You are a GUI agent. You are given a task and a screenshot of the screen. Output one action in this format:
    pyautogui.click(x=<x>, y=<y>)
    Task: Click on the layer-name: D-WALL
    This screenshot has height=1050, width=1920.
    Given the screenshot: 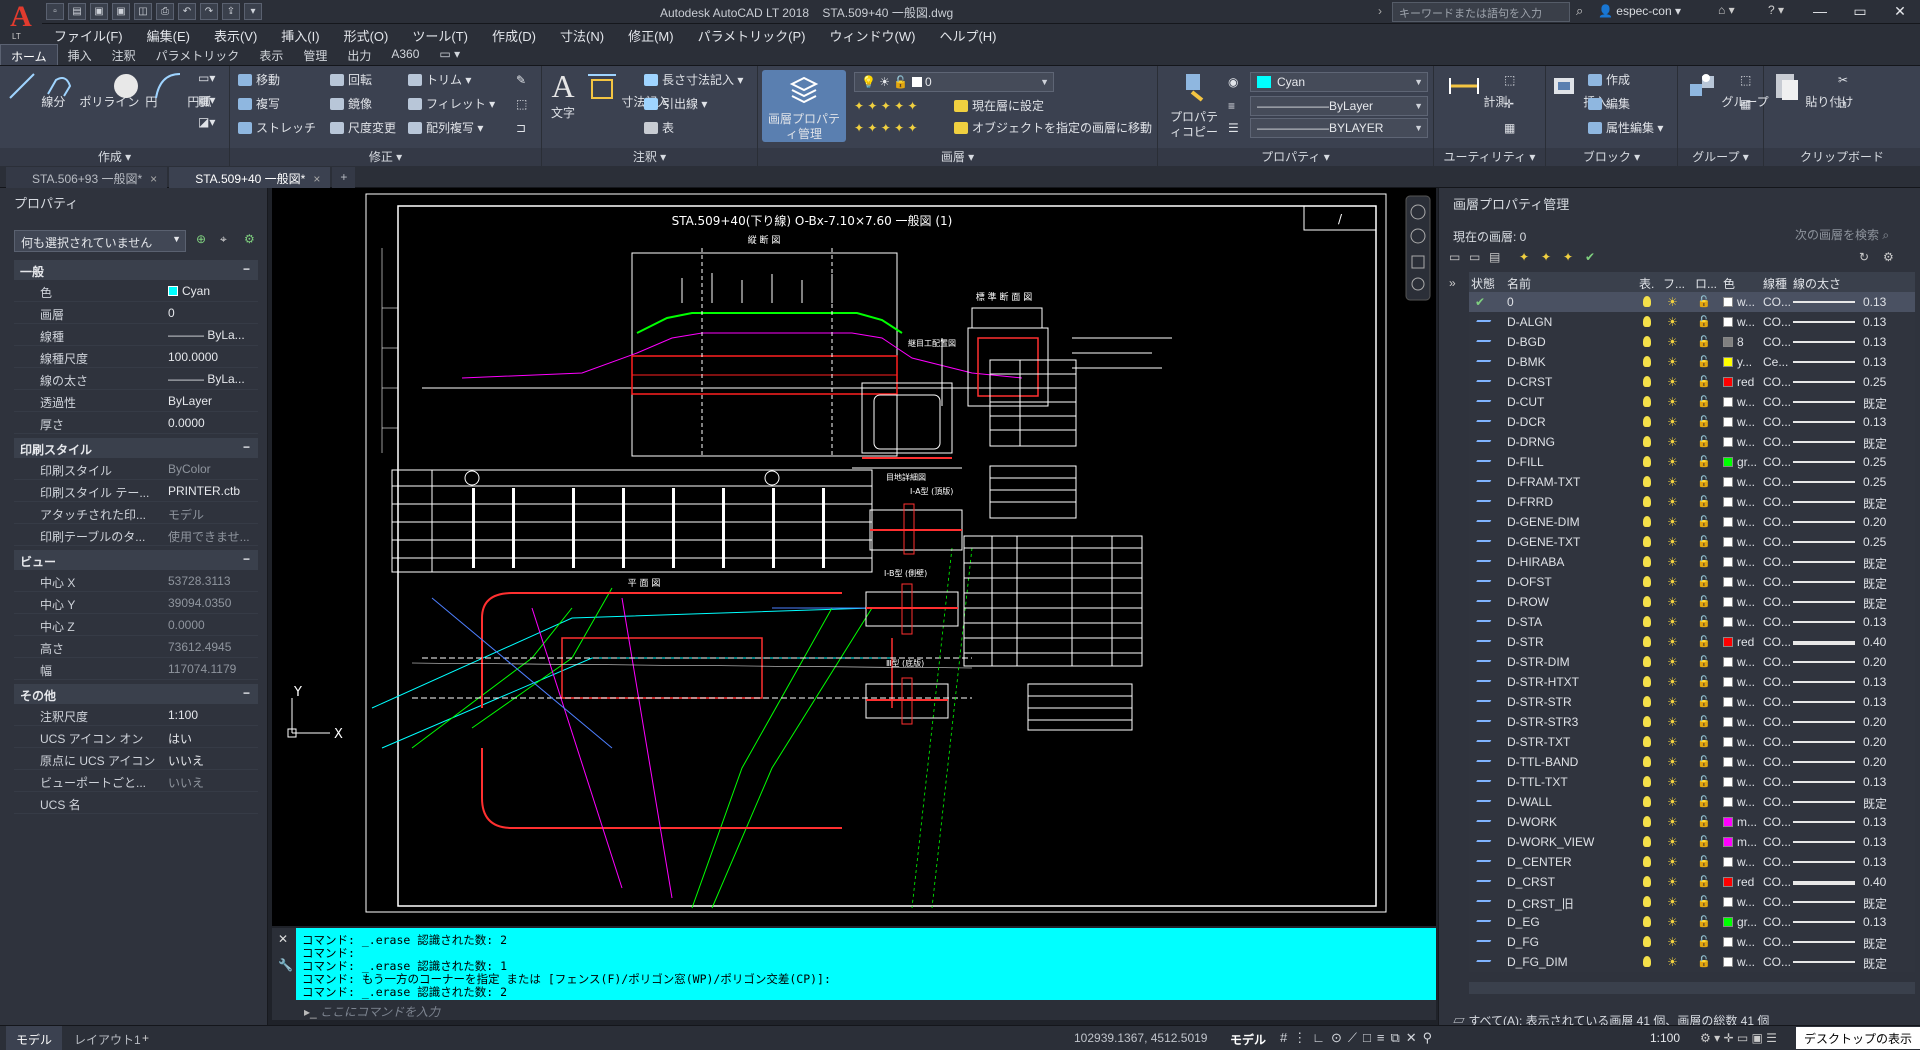 What is the action you would take?
    pyautogui.click(x=1529, y=802)
    